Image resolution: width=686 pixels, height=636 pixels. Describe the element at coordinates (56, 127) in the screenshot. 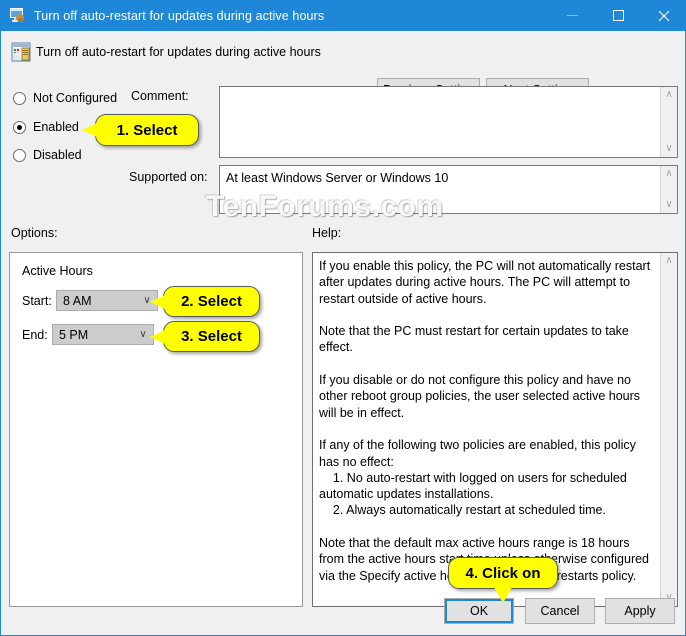

I see `radio-label: Enabled` at that location.